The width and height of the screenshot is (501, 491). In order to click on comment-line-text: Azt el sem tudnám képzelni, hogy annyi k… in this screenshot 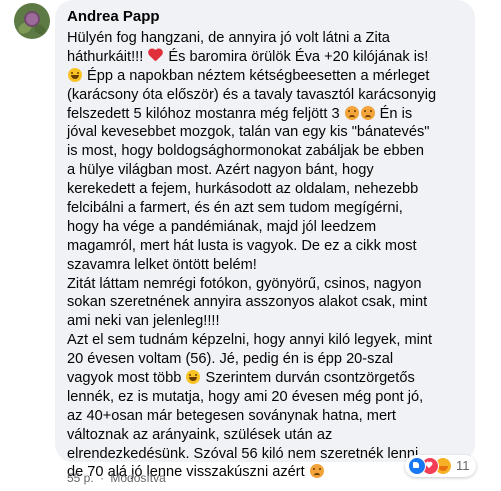, I will do `click(250, 340)`.